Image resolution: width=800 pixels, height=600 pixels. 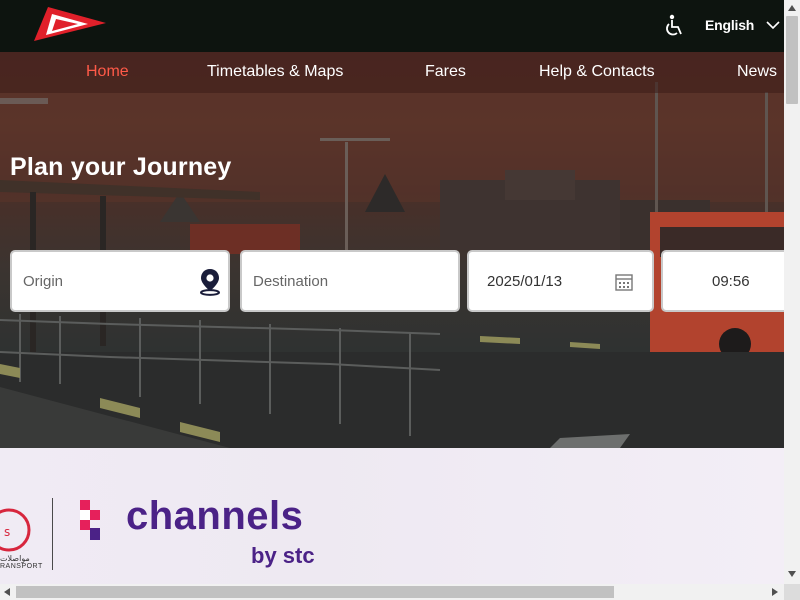 I want to click on nav-home: Home, so click(x=107, y=72).